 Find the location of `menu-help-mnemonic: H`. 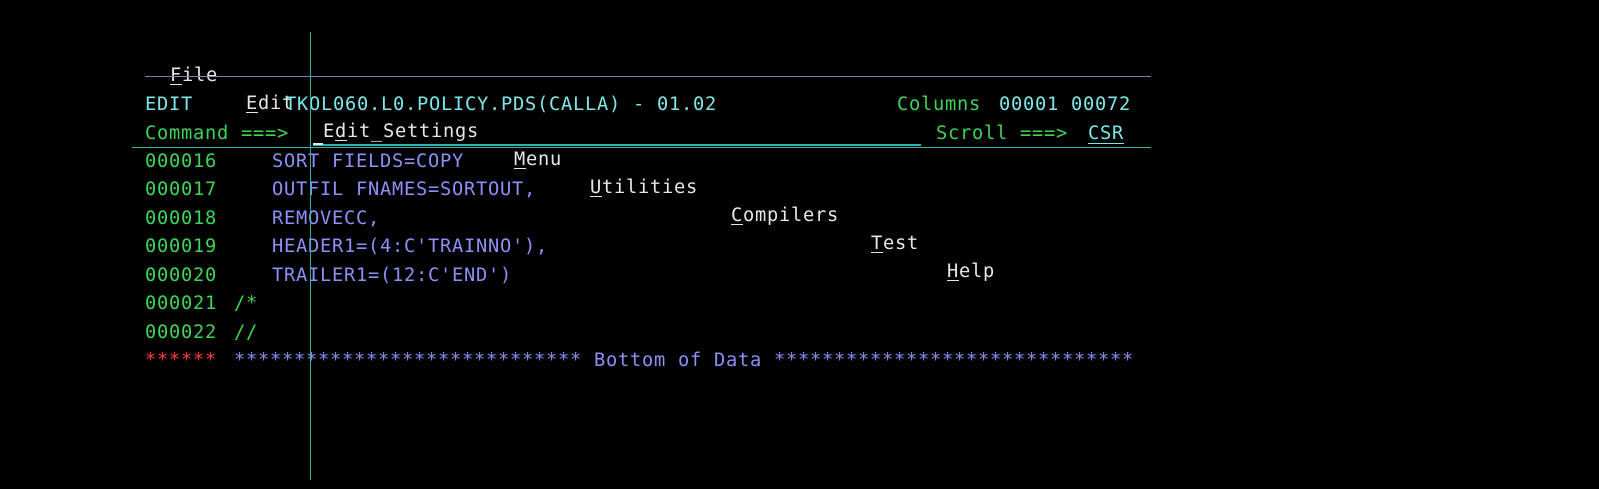

menu-help-mnemonic: H is located at coordinates (953, 271).